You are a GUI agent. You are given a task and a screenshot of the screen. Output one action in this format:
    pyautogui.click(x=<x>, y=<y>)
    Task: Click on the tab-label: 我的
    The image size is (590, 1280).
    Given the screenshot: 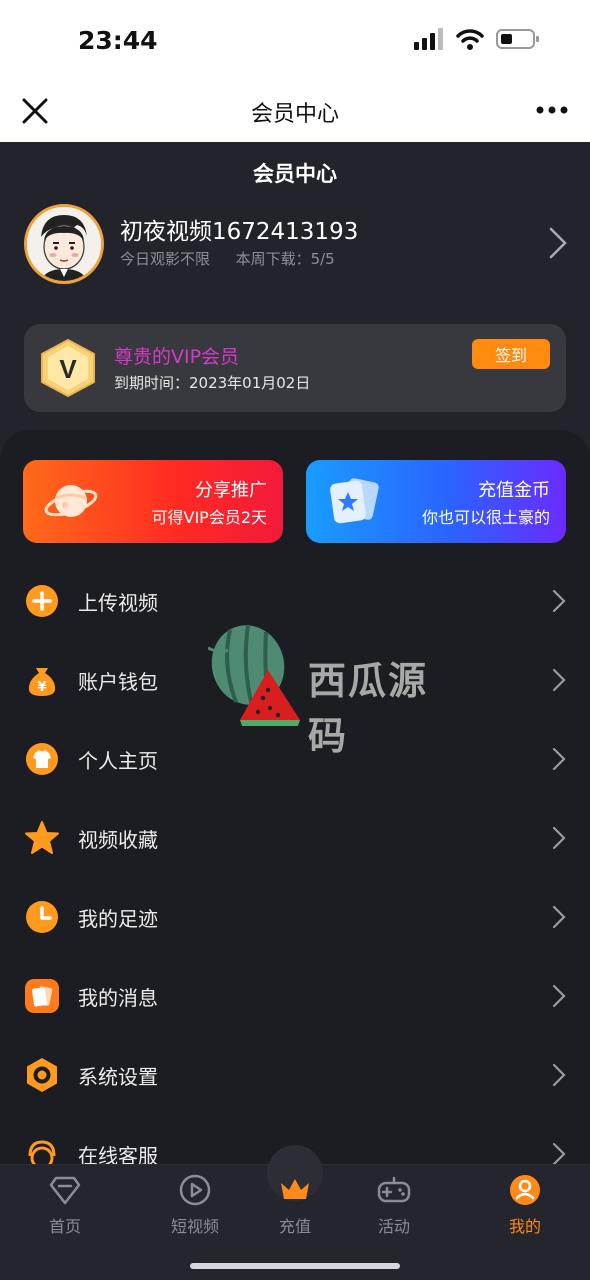 What is the action you would take?
    pyautogui.click(x=524, y=1226)
    